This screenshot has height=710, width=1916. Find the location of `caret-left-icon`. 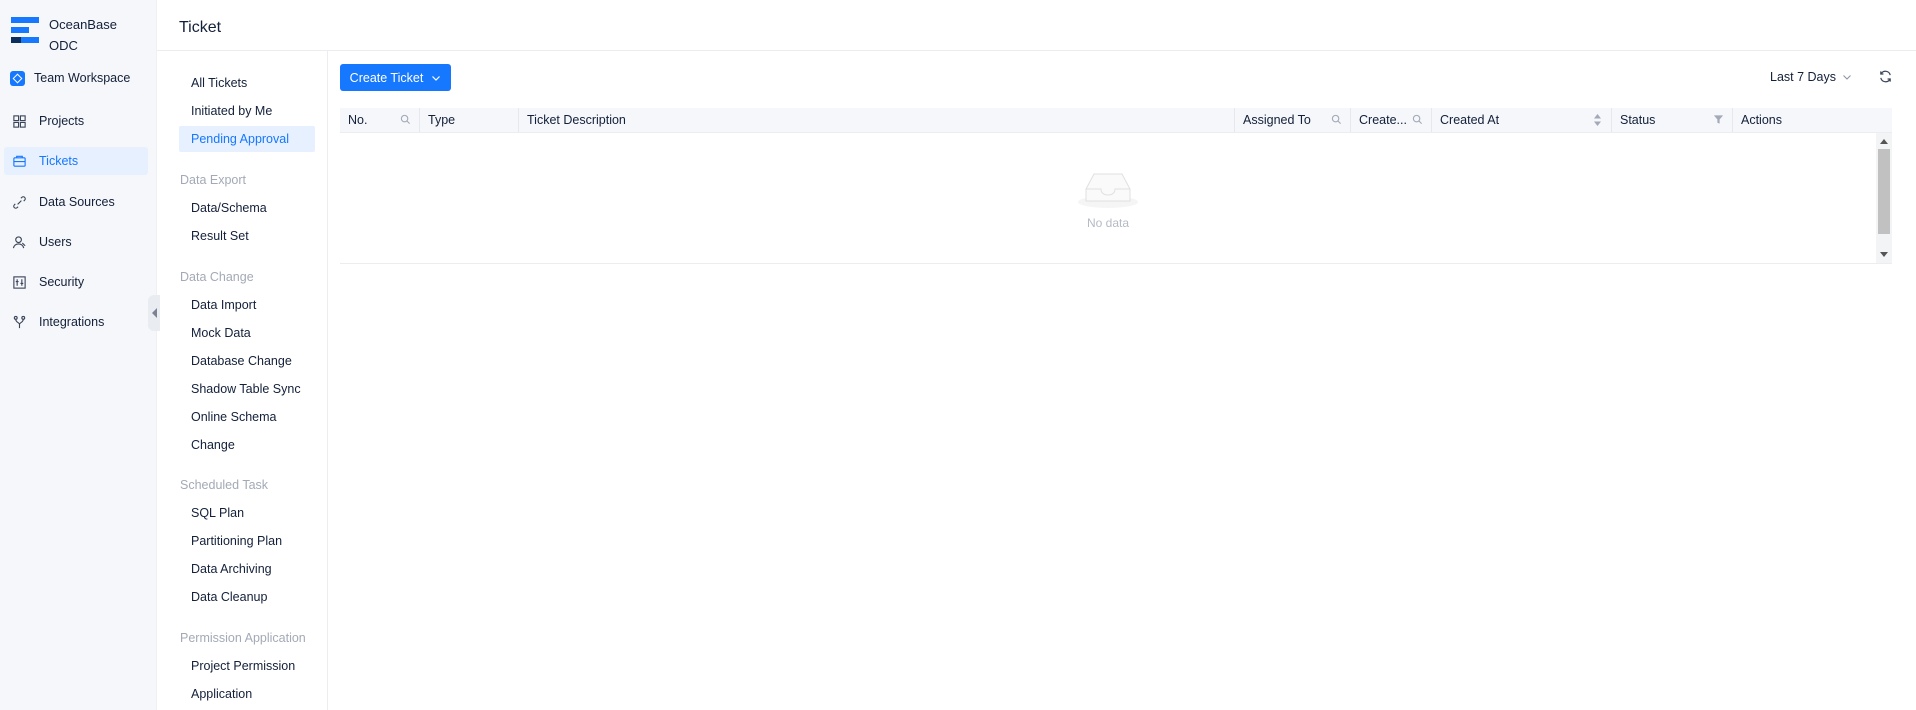

caret-left-icon is located at coordinates (154, 313).